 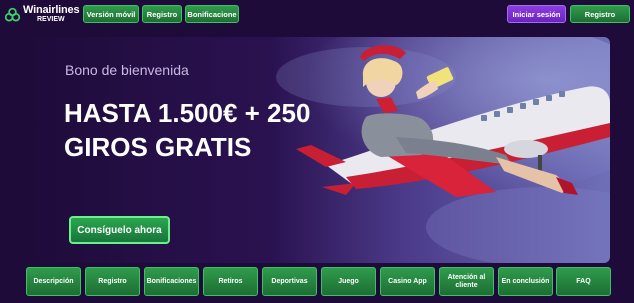 What do you see at coordinates (119, 230) in the screenshot?
I see `claim-bonus-button: Consíguelo ahora` at bounding box center [119, 230].